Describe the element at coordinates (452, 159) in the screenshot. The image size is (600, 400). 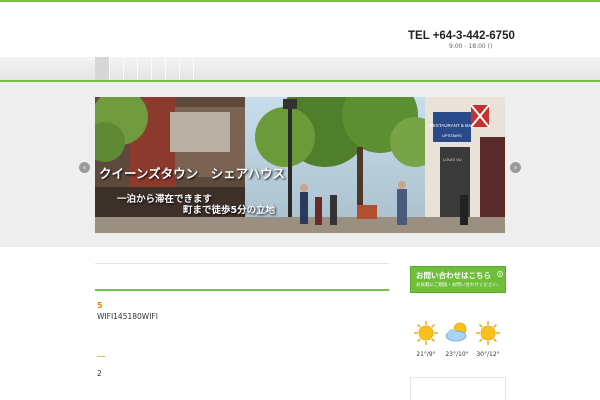
I see `shop-sign: LOUIS VU` at that location.